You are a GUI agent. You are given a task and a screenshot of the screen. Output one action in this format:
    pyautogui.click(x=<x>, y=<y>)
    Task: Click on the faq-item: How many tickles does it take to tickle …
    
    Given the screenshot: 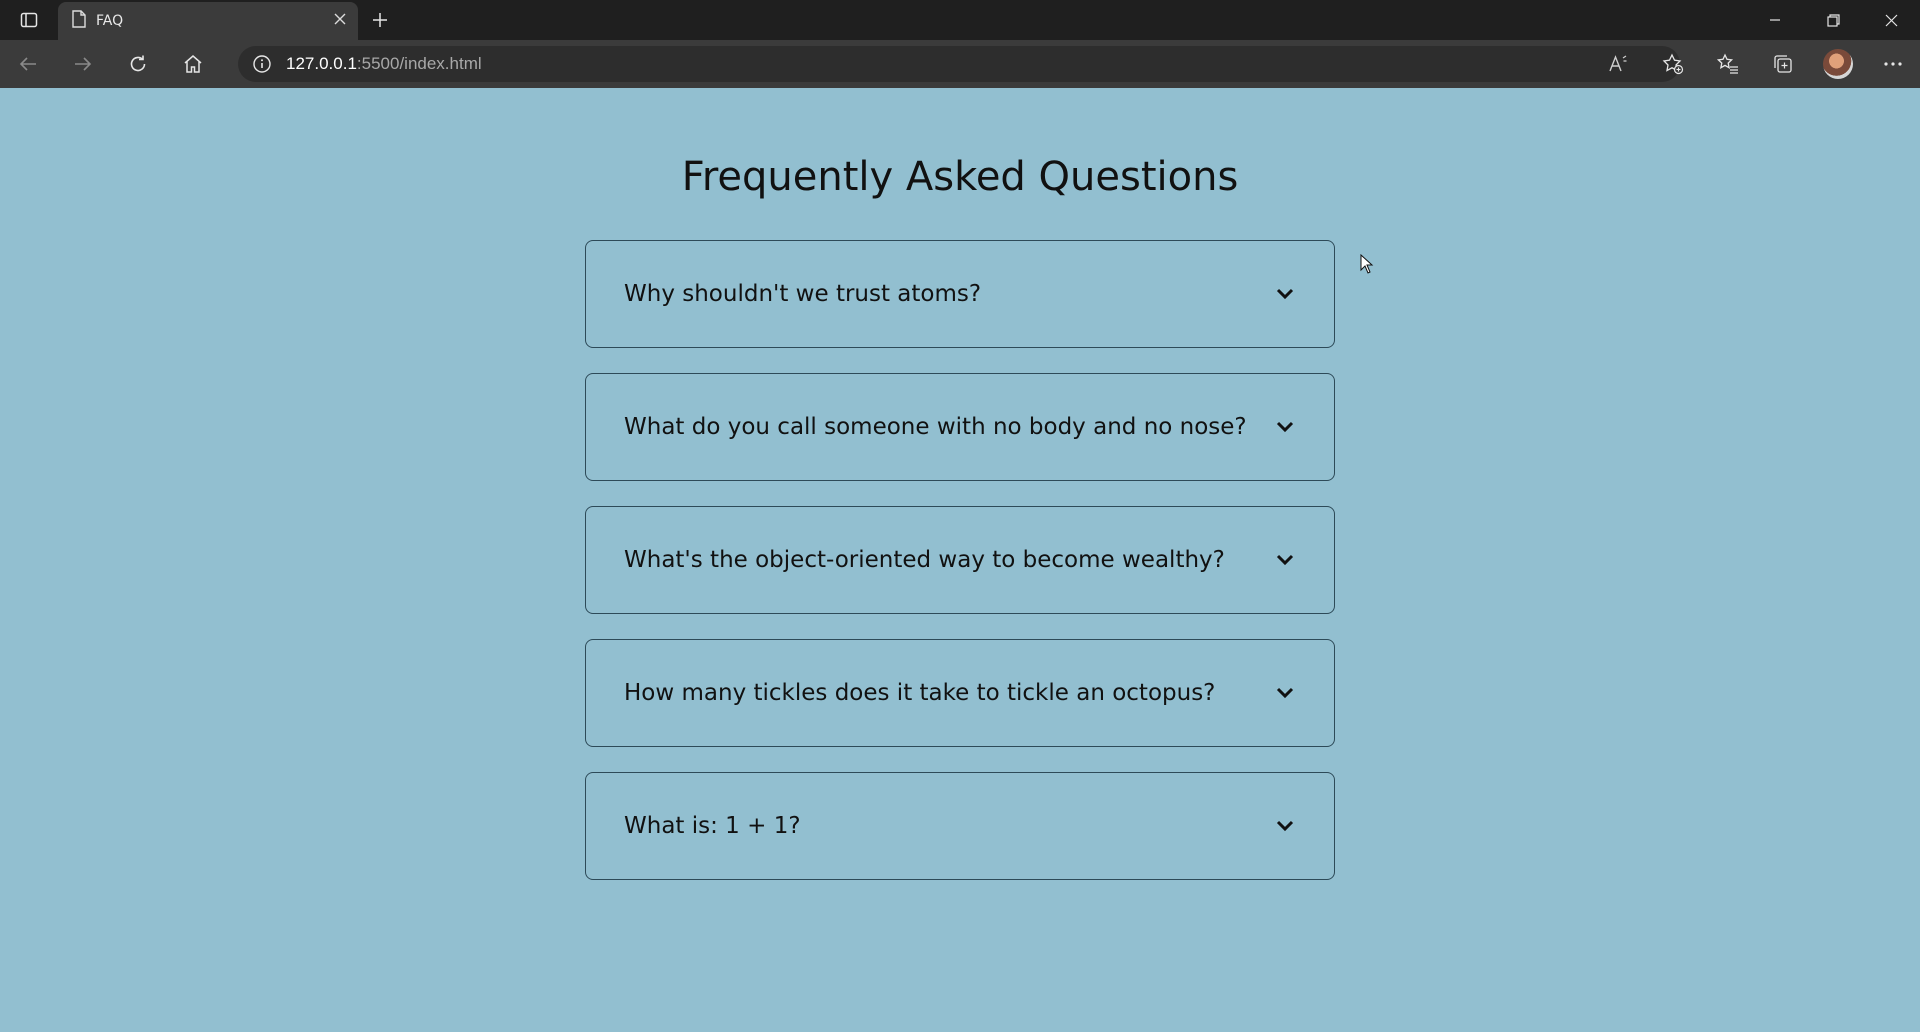 What is the action you would take?
    pyautogui.click(x=960, y=693)
    